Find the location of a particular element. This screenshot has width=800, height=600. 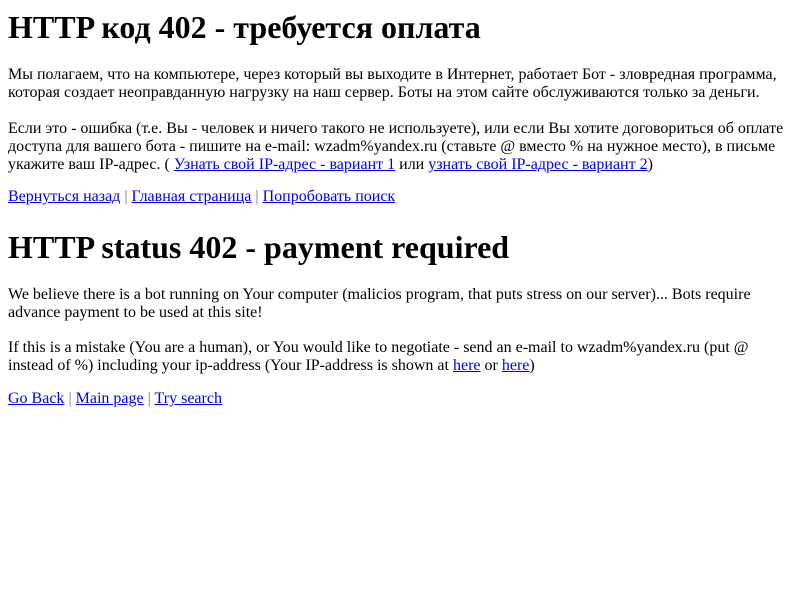

main-page-link-ru: Главная страница is located at coordinates (192, 196).